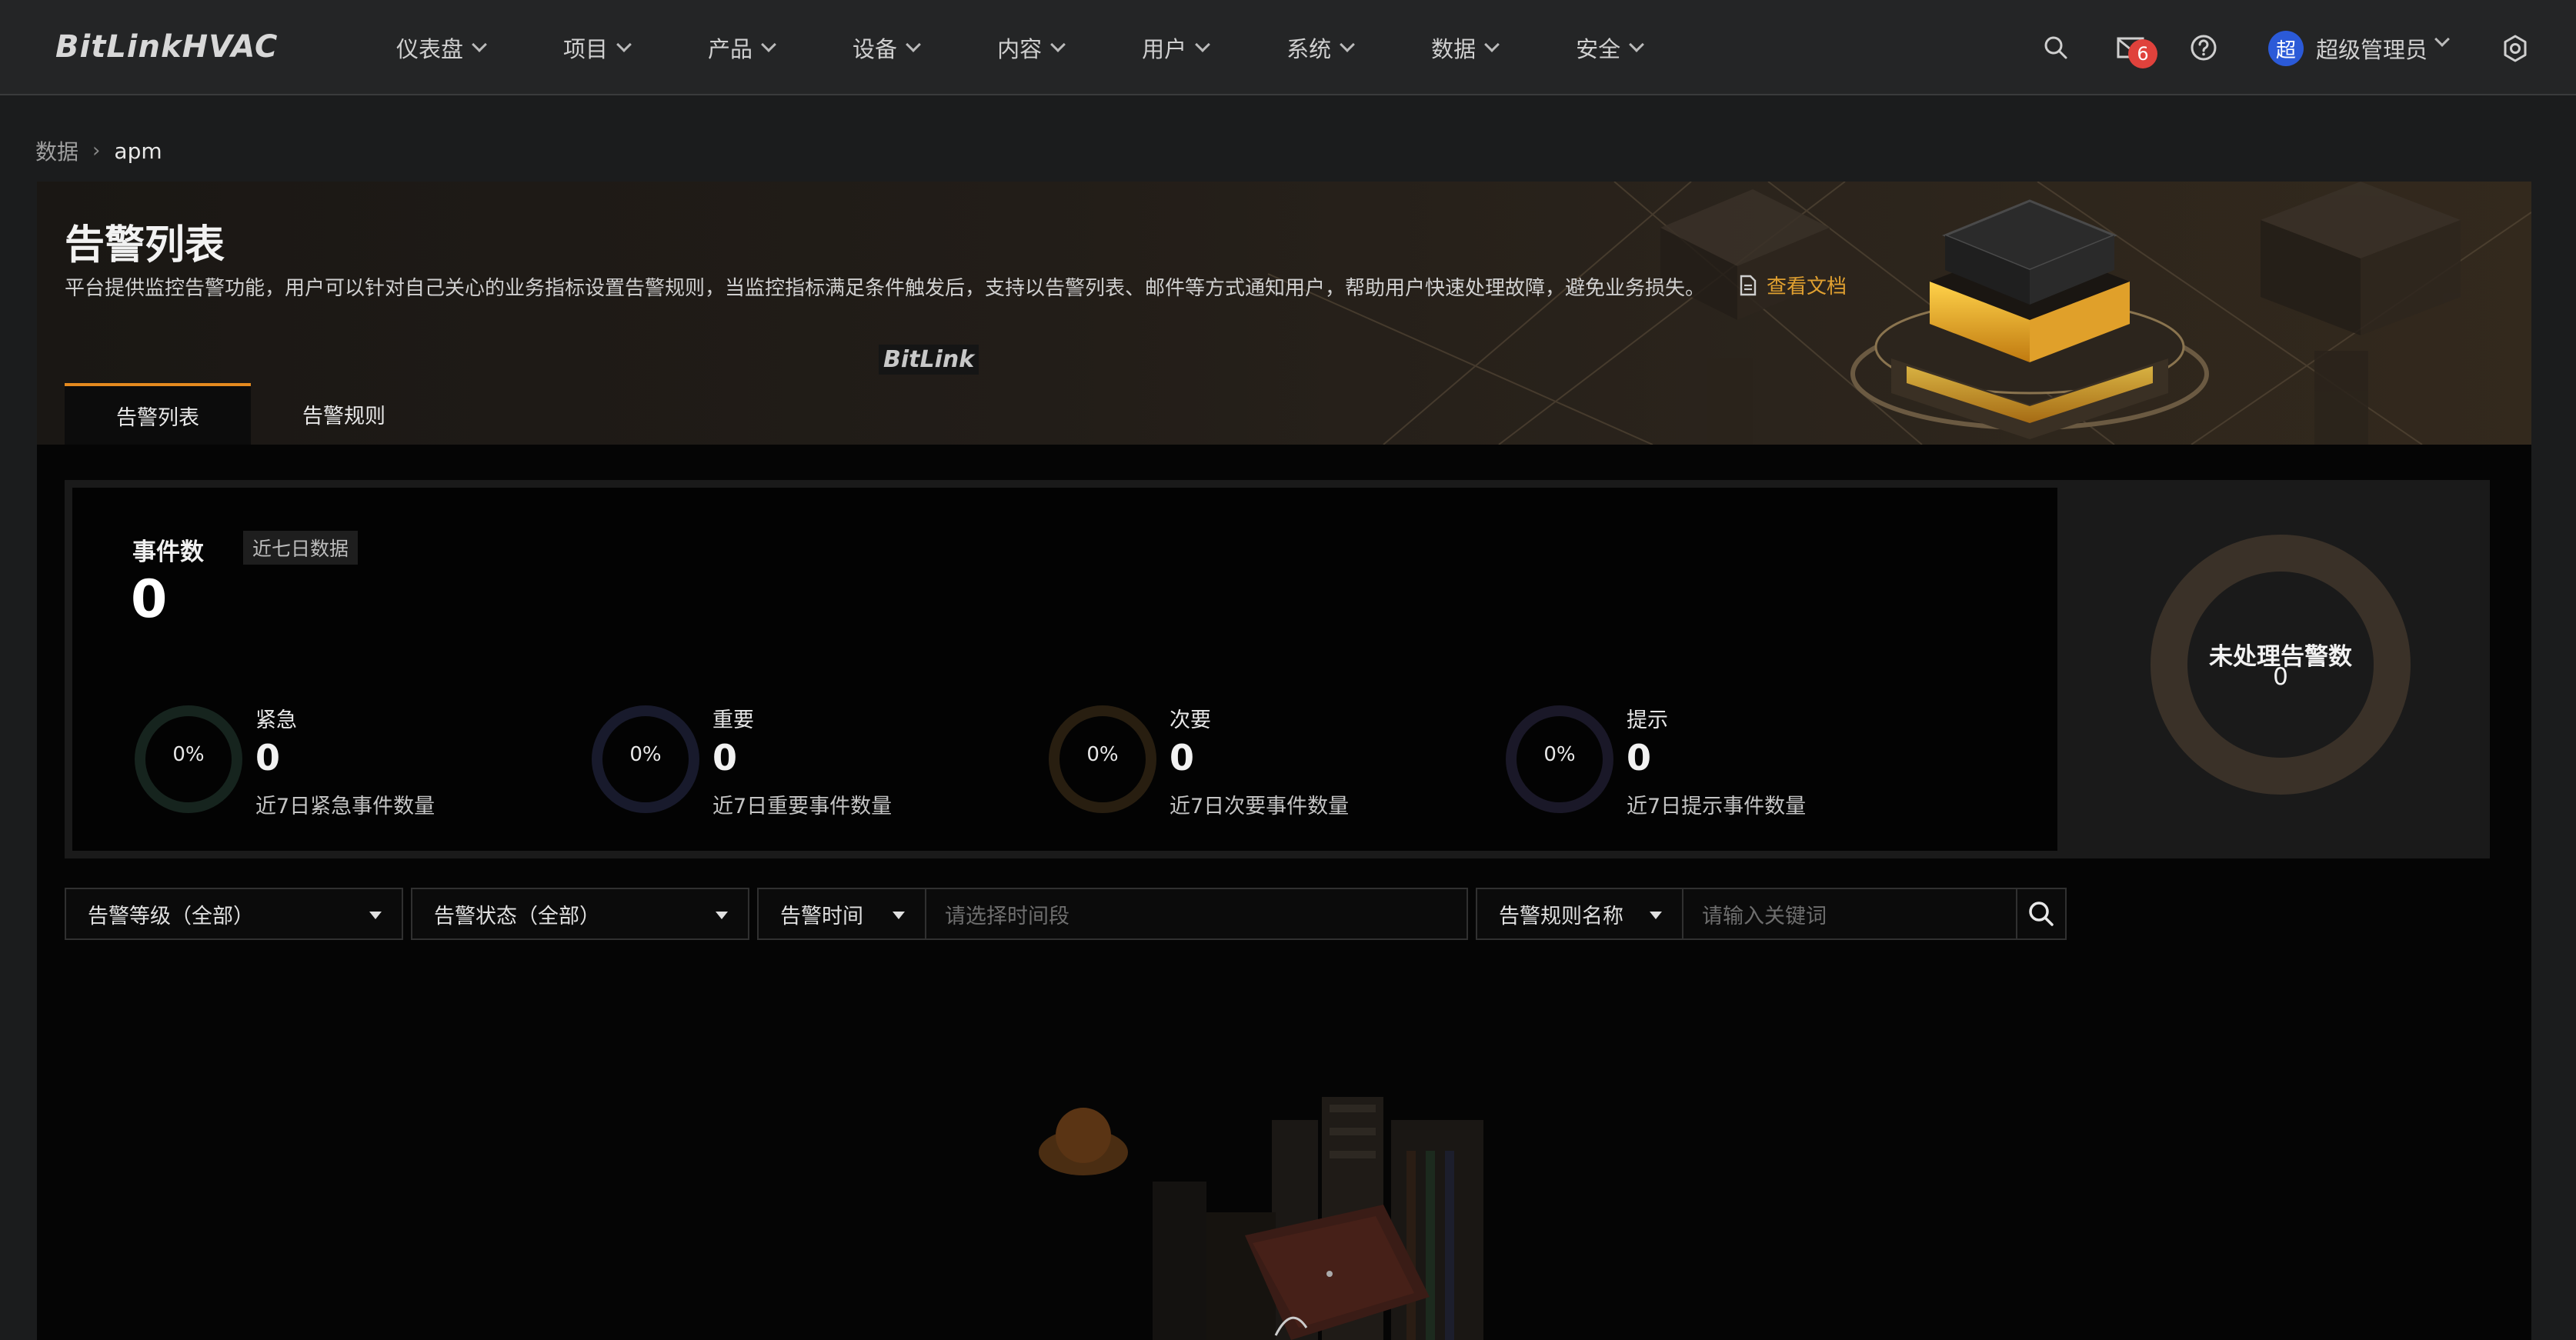  Describe the element at coordinates (646, 755) in the screenshot. I see `major-percent: 0%` at that location.